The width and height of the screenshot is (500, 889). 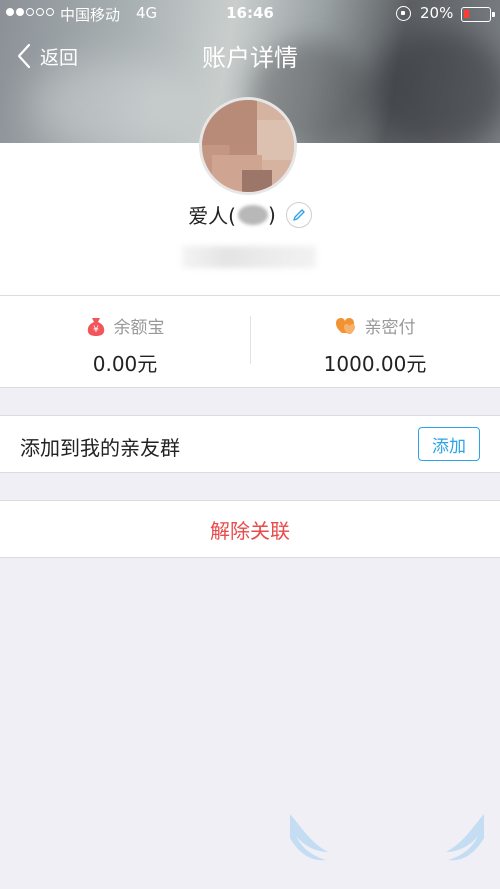 I want to click on intimate-pay-label: 亲密付, so click(x=390, y=328).